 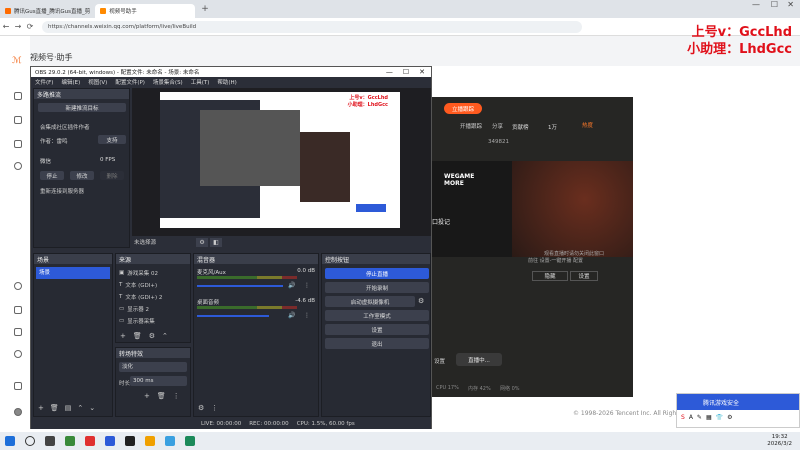 What do you see at coordinates (756, 4) in the screenshot?
I see `minimize-icon: —` at bounding box center [756, 4].